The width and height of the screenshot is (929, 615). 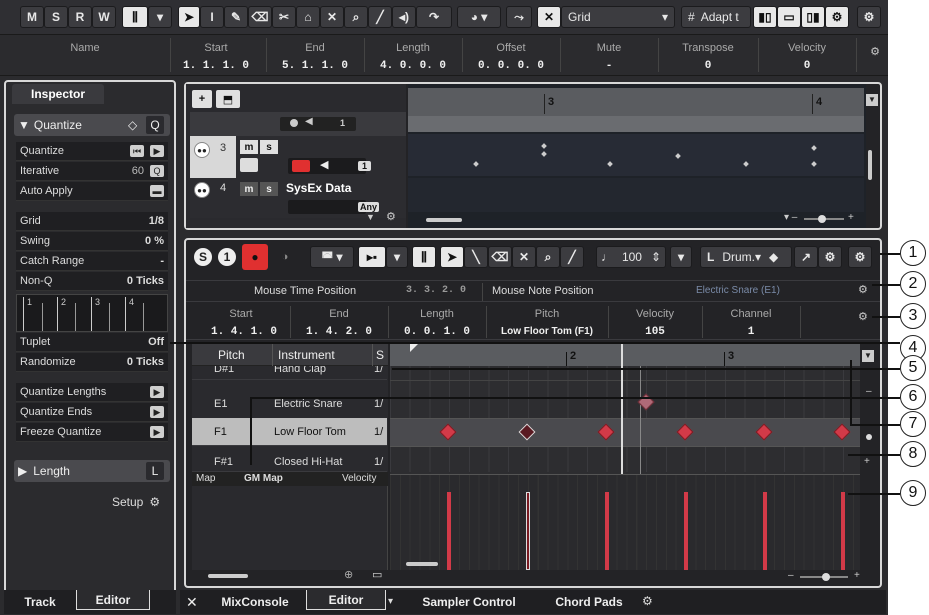 I want to click on info-value-offset: 0. 0. 0. 0, so click(x=511, y=66).